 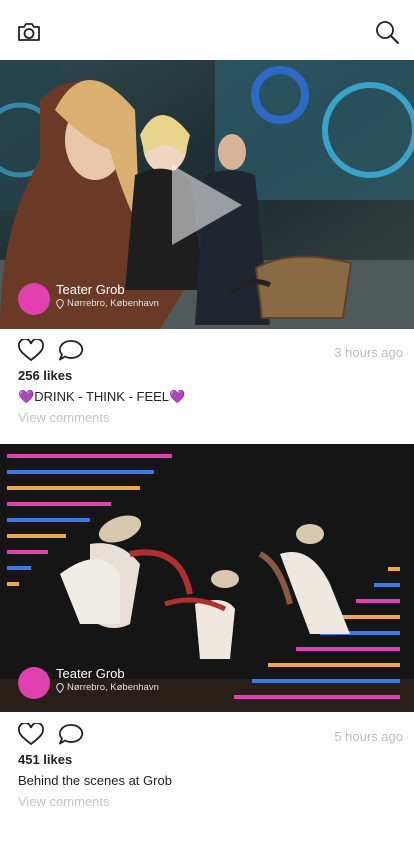 I want to click on post-timestamp: 3 hours ago, so click(x=368, y=352).